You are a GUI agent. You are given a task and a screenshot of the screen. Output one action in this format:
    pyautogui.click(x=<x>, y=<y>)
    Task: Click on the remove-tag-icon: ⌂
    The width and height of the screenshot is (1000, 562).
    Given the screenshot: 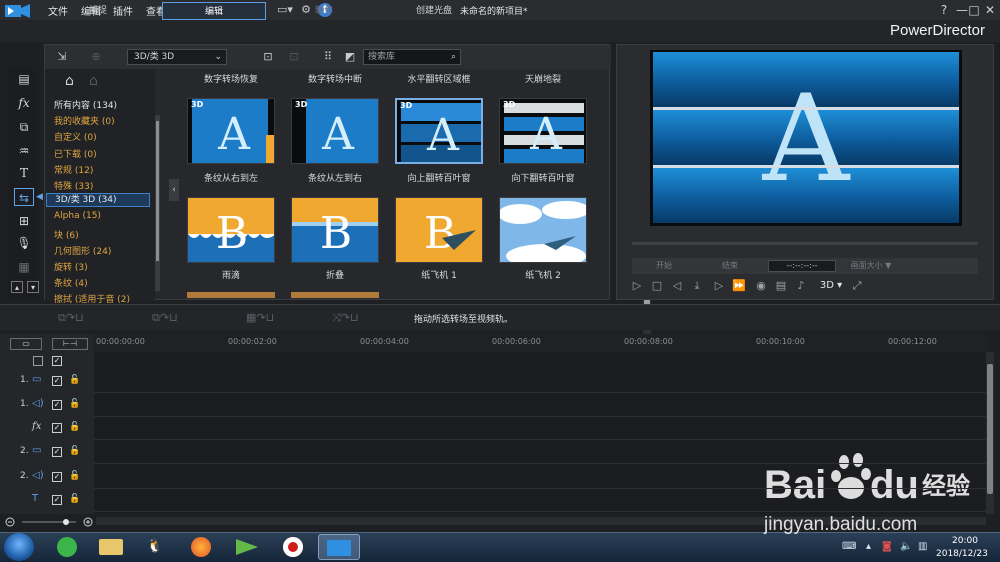 What is the action you would take?
    pyautogui.click(x=93, y=81)
    